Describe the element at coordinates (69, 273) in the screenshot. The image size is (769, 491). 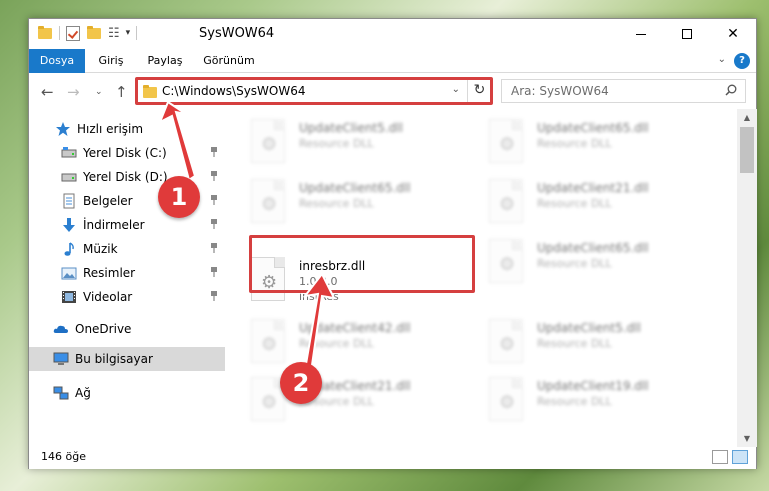
I see `pictures-icon` at that location.